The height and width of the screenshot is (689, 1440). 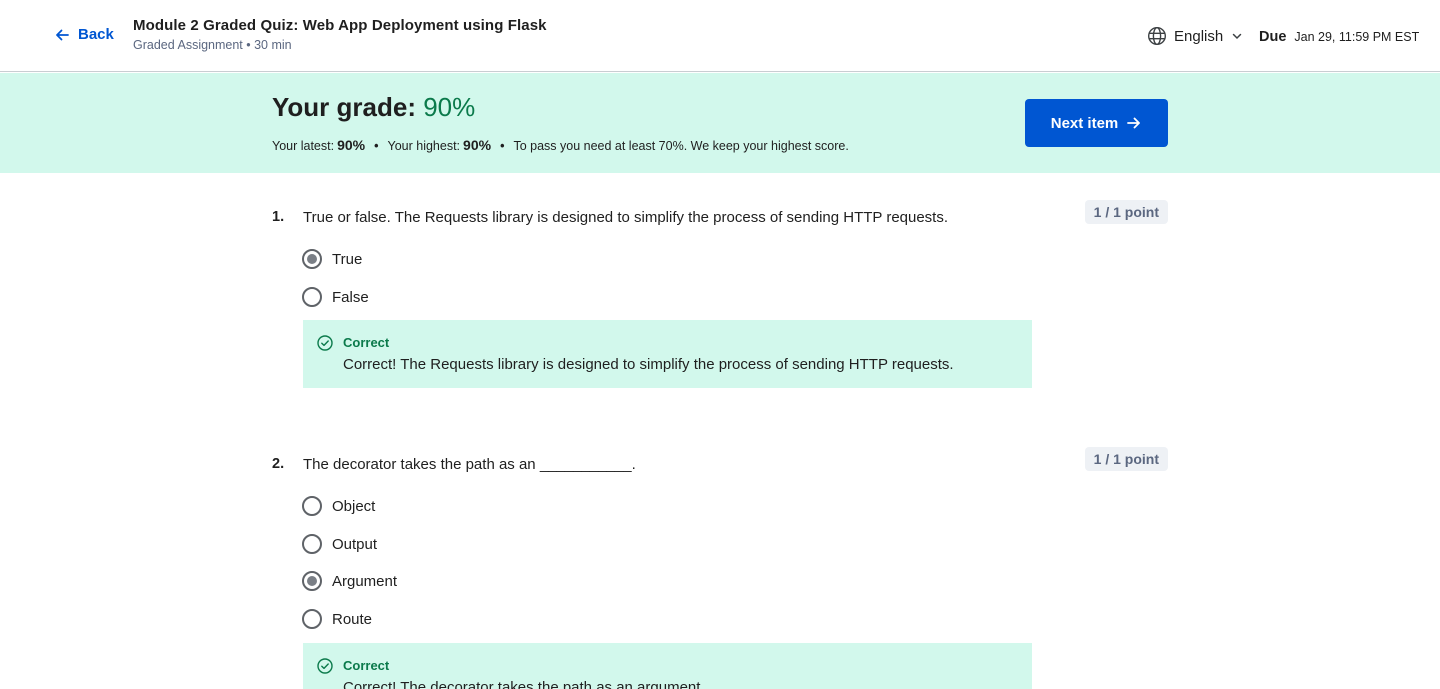 I want to click on due-date-info: Due Jan 29, 11:59 PM EST, so click(x=1339, y=37).